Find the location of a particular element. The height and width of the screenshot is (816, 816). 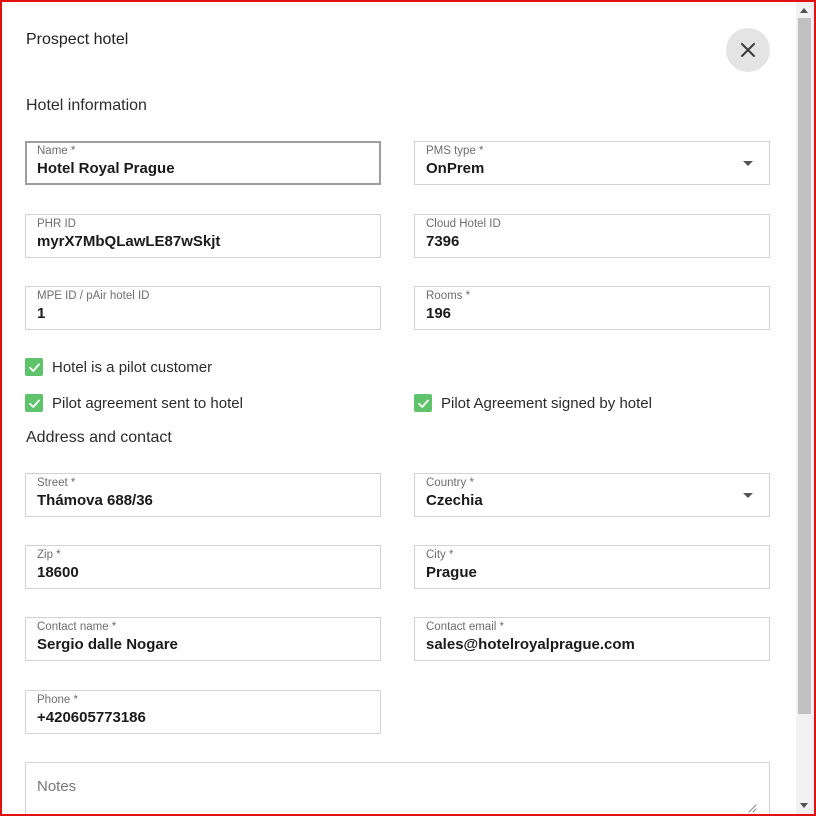

cloud-hotel-id-label: Cloud Hotel ID is located at coordinates (463, 224).